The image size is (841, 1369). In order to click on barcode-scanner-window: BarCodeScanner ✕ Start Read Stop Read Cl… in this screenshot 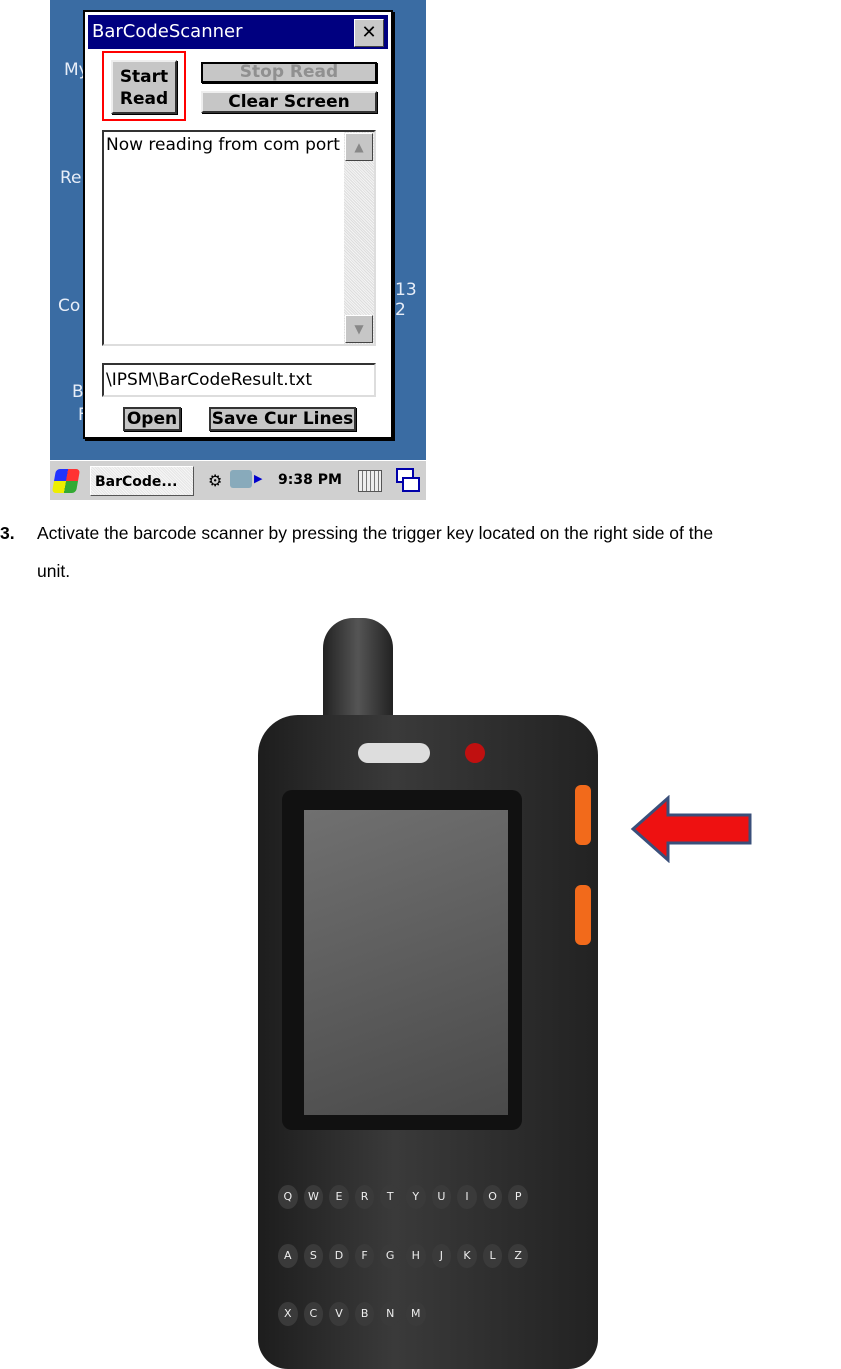, I will do `click(238, 224)`.